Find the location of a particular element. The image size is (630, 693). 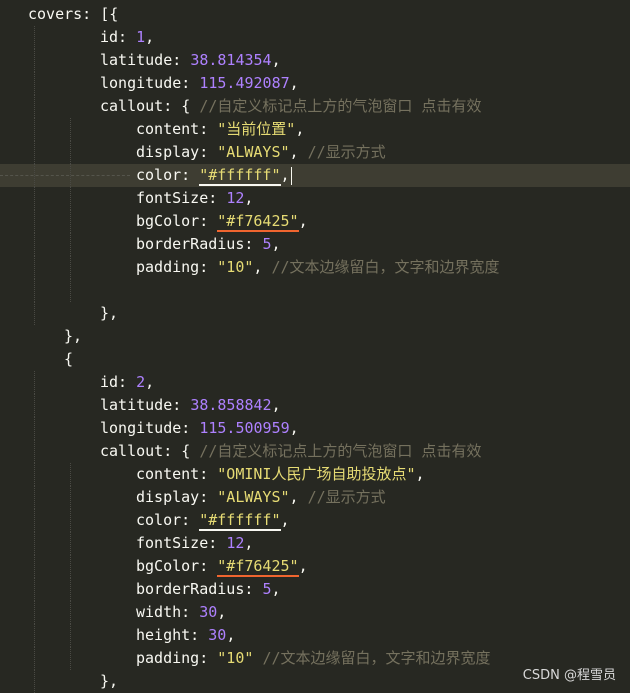

code-line: id: 2, is located at coordinates (315, 382).